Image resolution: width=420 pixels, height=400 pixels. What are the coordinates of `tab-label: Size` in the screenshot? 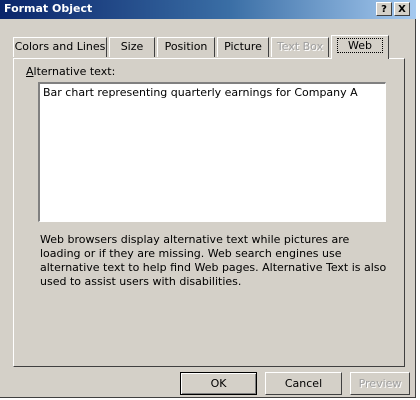 It's located at (132, 46).